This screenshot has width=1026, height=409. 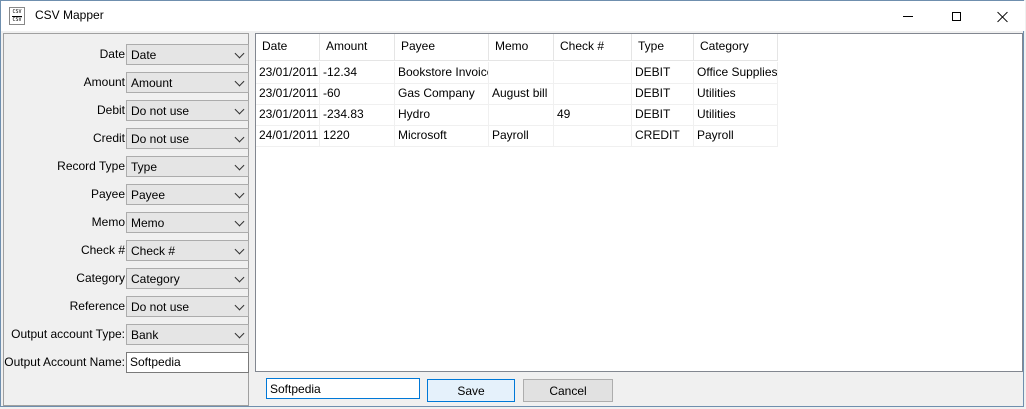 What do you see at coordinates (187, 250) in the screenshot?
I see `check-dropdown: Check #` at bounding box center [187, 250].